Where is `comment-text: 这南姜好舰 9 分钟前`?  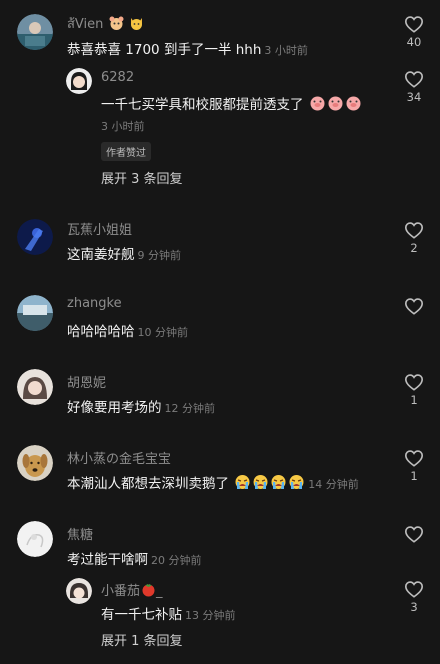 comment-text: 这南姜好舰 9 分钟前 is located at coordinates (124, 255).